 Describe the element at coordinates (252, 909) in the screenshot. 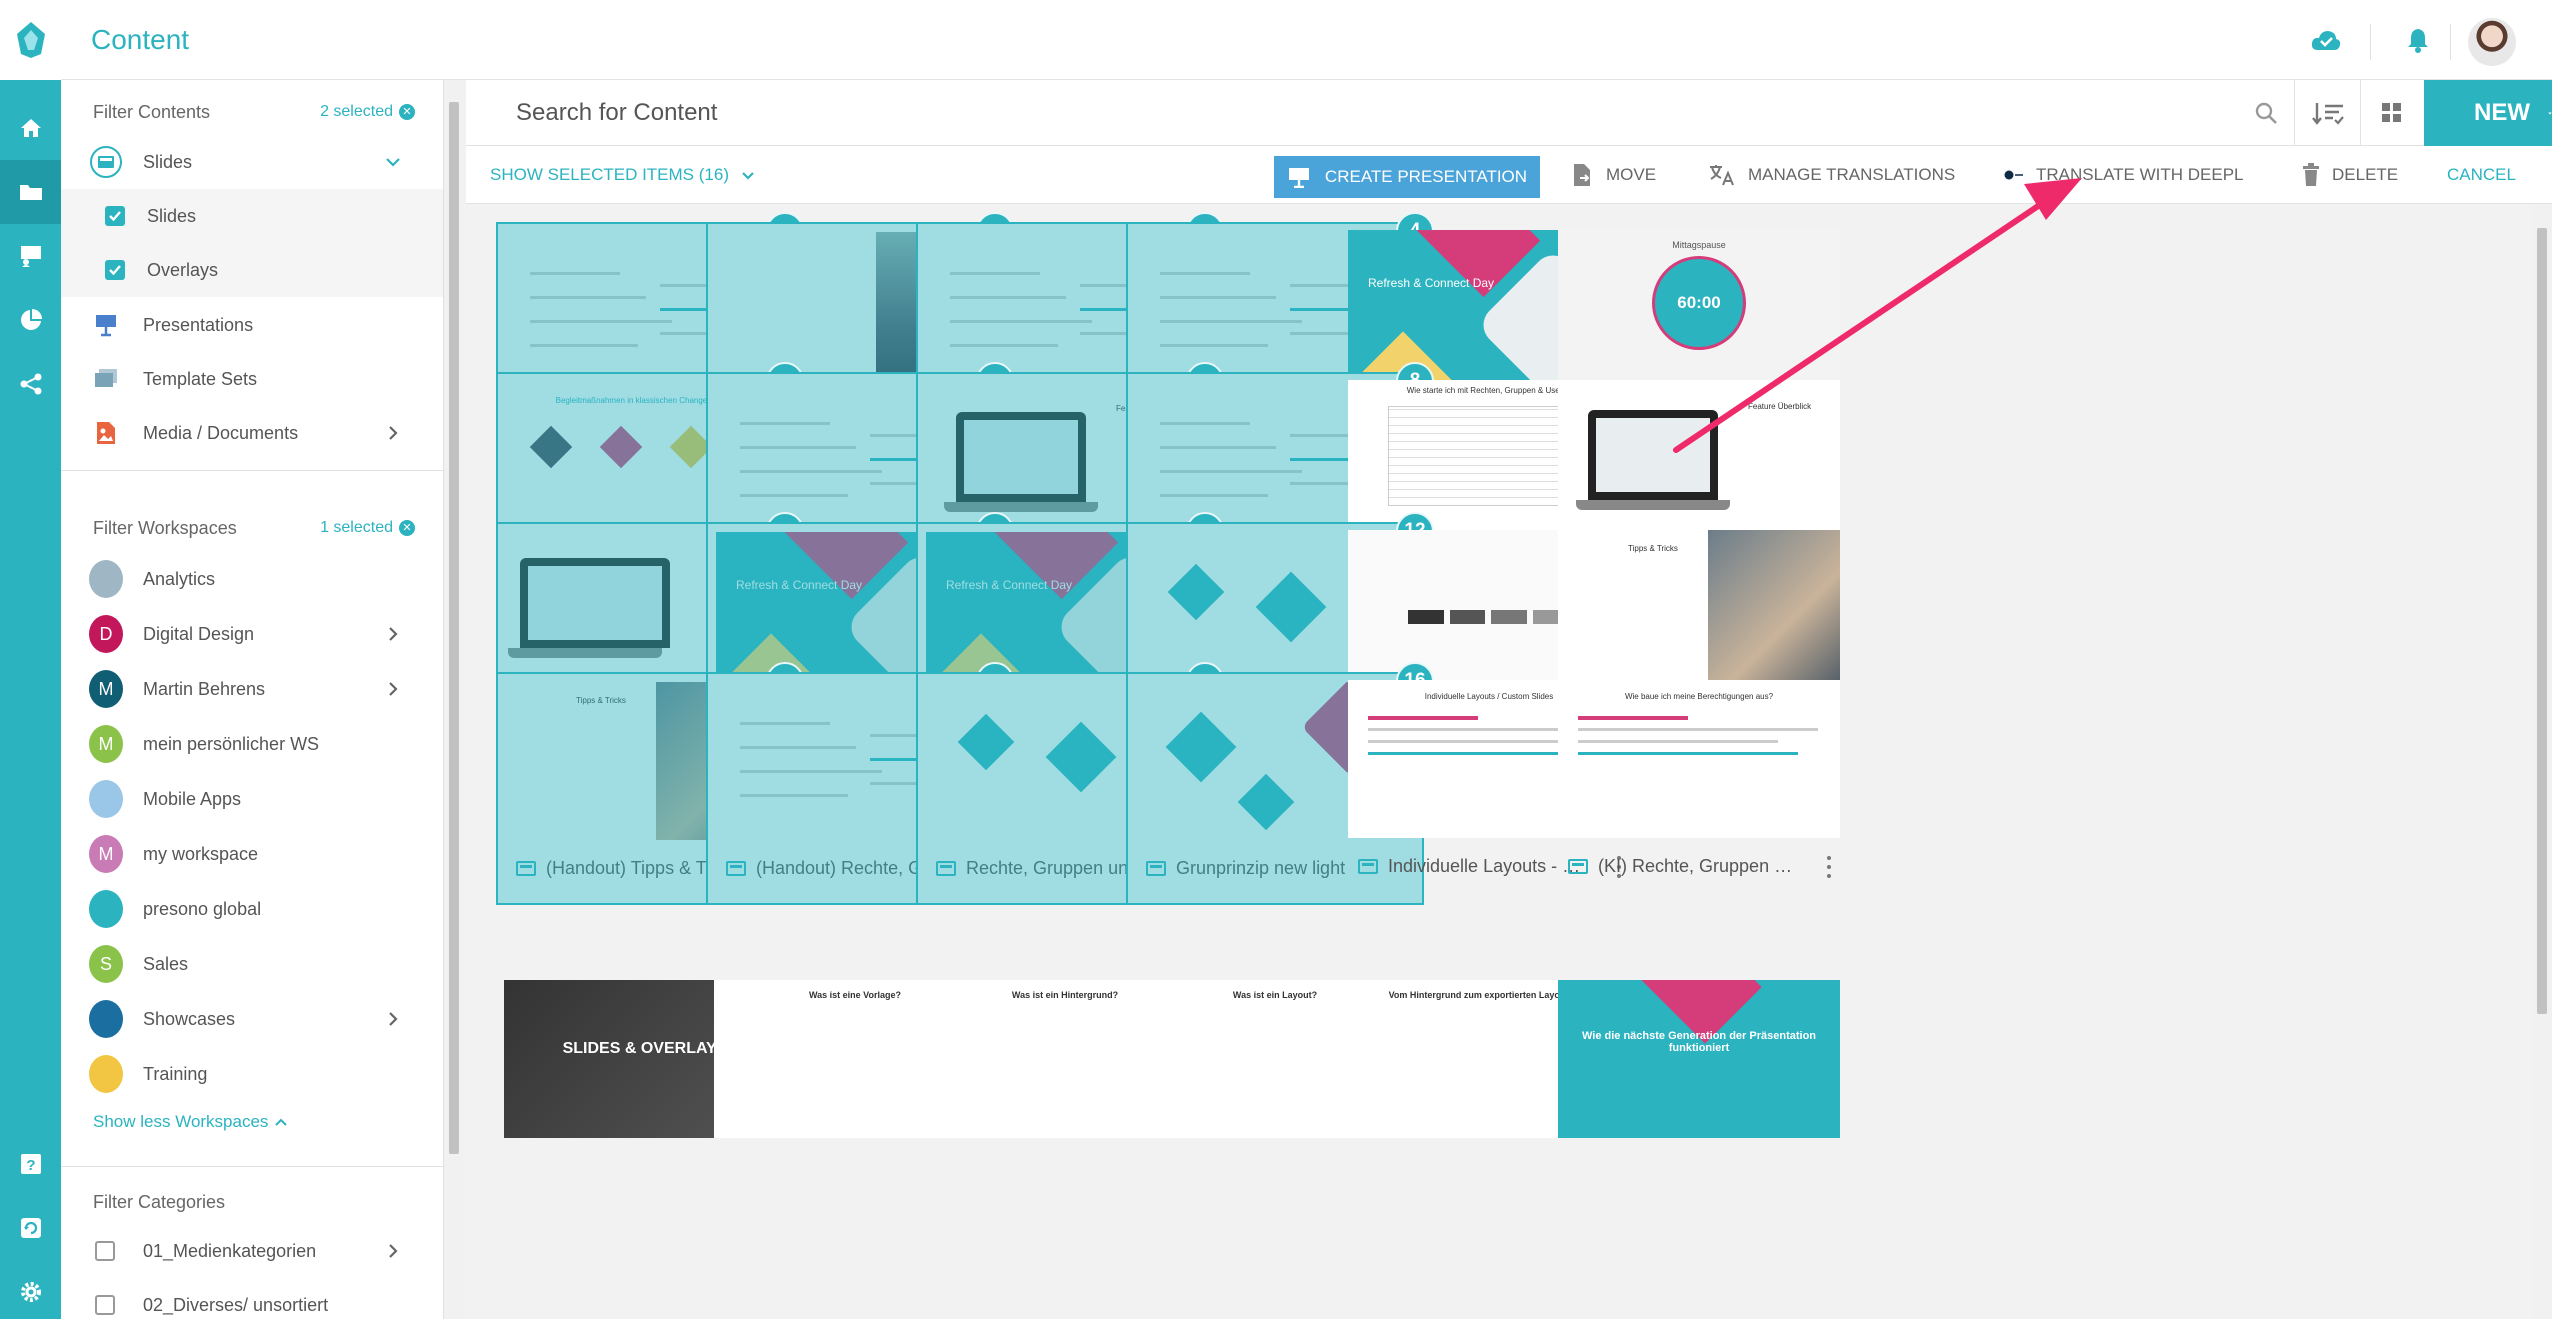

I see `workspace-item: presono global` at that location.